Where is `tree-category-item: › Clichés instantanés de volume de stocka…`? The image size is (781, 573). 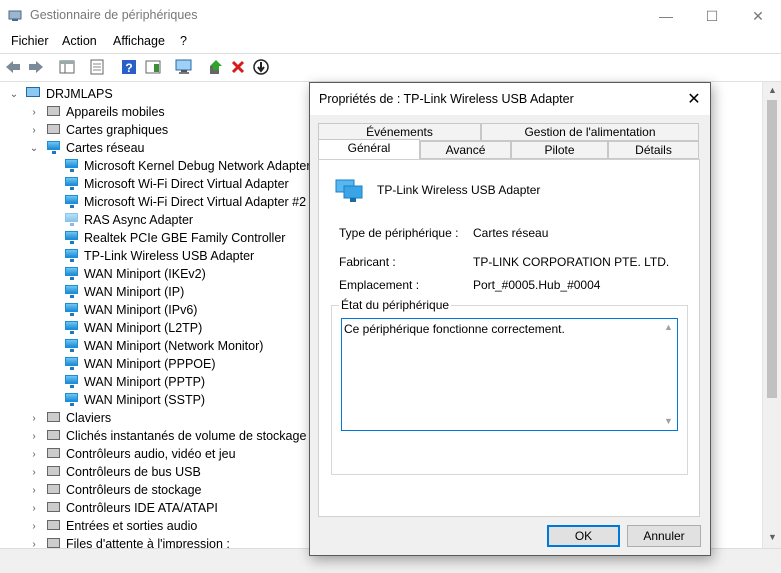
tree-category-item: › Clichés instantanés de volume de stocka… is located at coordinates (167, 436).